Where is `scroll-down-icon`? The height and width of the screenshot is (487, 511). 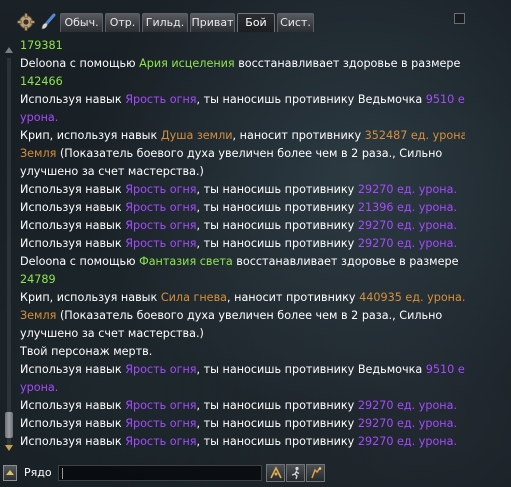 scroll-down-icon is located at coordinates (9, 447).